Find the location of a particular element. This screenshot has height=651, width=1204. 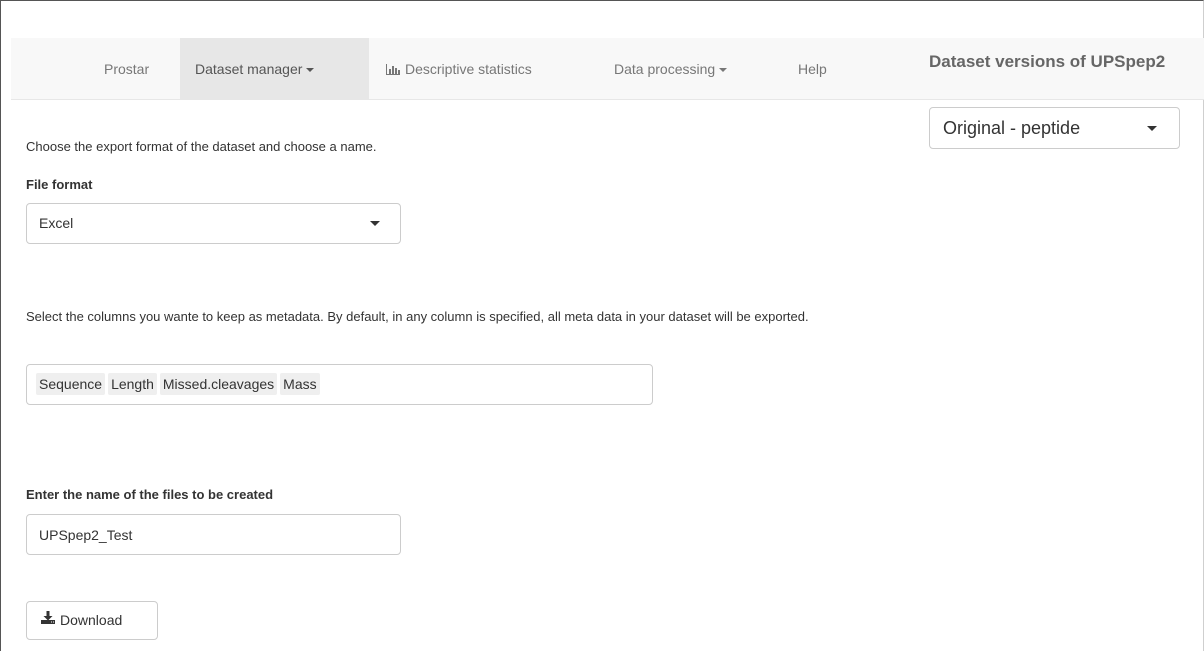

column-tag: Sequence is located at coordinates (71, 384).